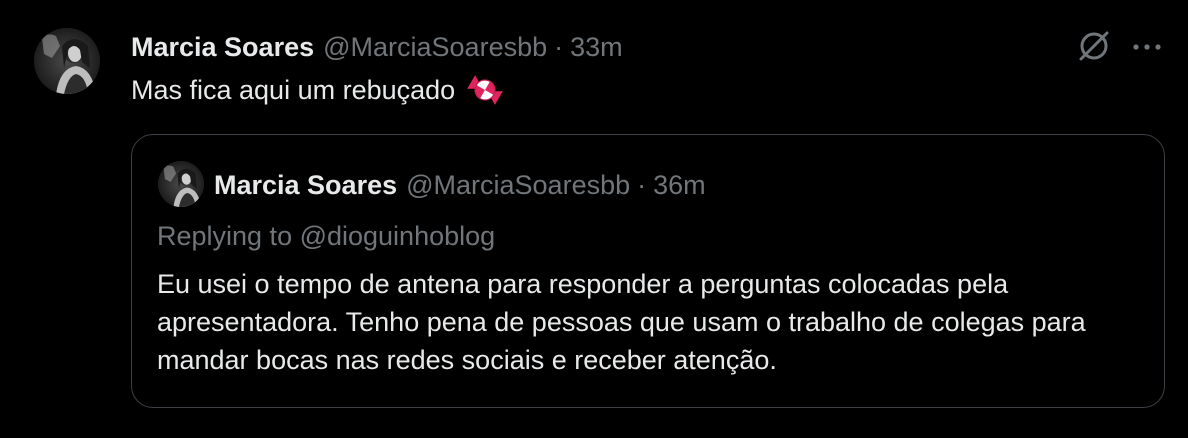 The width and height of the screenshot is (1188, 438). What do you see at coordinates (181, 184) in the screenshot?
I see `quoted-avatar` at bounding box center [181, 184].